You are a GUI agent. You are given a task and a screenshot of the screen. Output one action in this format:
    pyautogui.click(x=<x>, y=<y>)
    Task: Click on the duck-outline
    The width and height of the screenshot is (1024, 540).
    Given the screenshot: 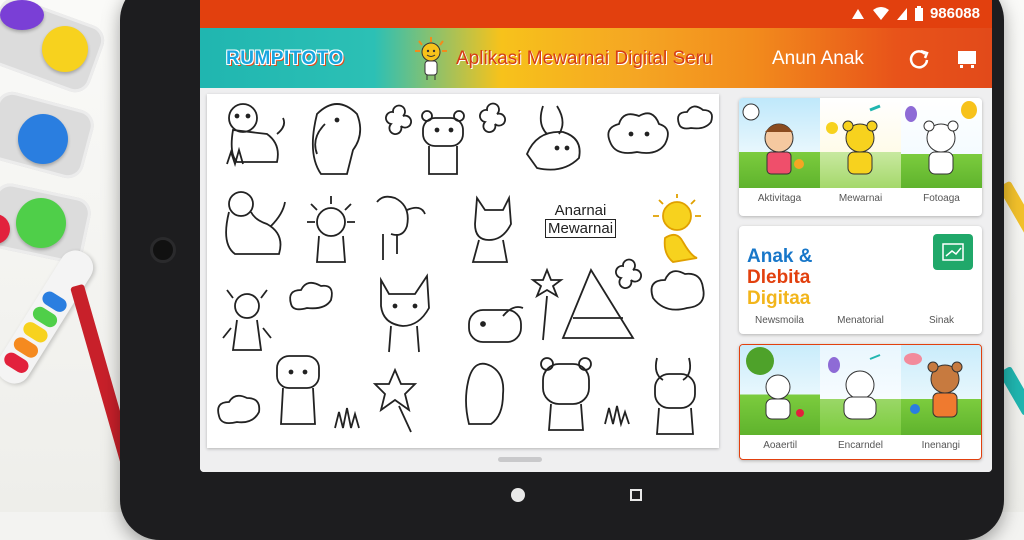 What is the action you would take?
    pyautogui.click(x=681, y=248)
    